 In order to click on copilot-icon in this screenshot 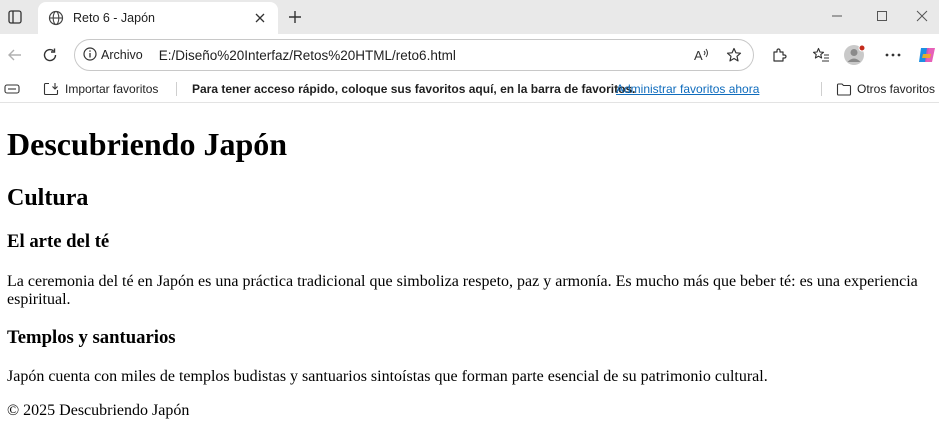, I will do `click(926, 55)`.